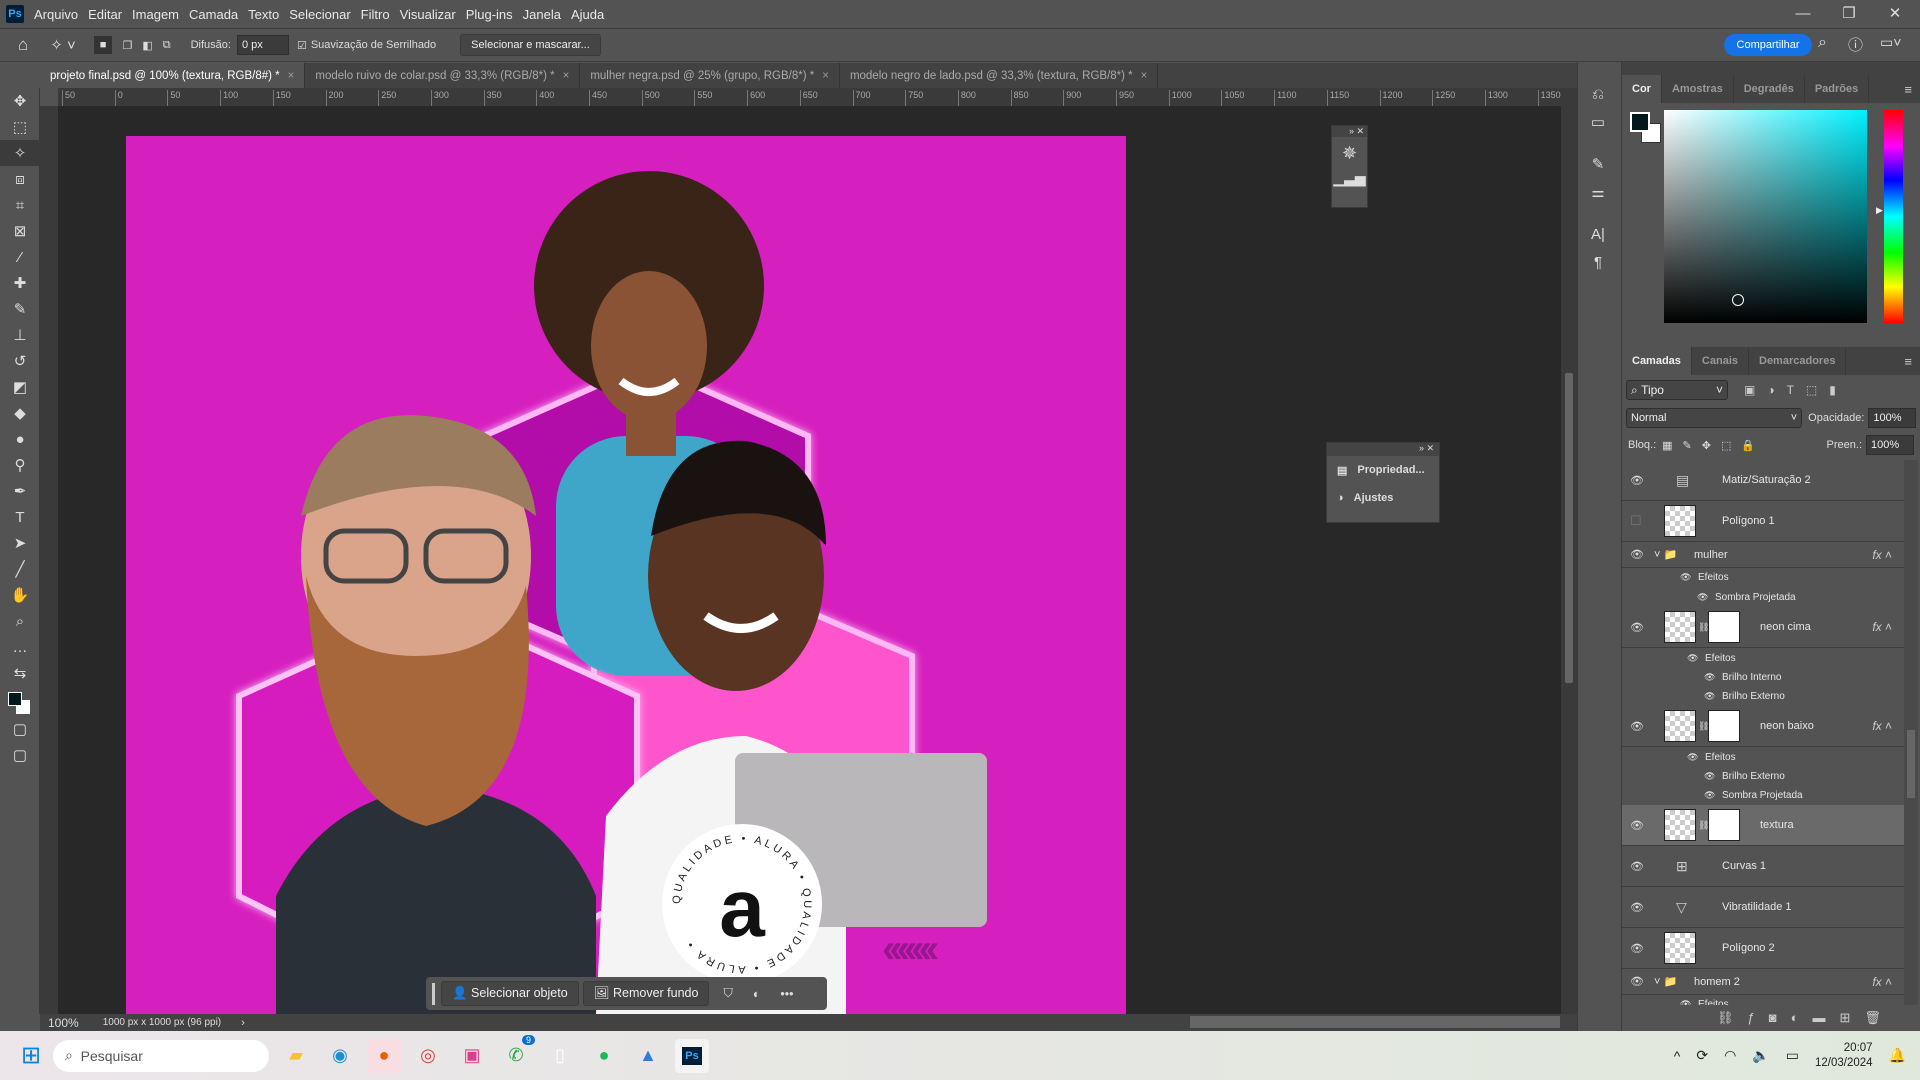 The image size is (1920, 1080). What do you see at coordinates (786, 994) in the screenshot?
I see `more-icon: •••` at bounding box center [786, 994].